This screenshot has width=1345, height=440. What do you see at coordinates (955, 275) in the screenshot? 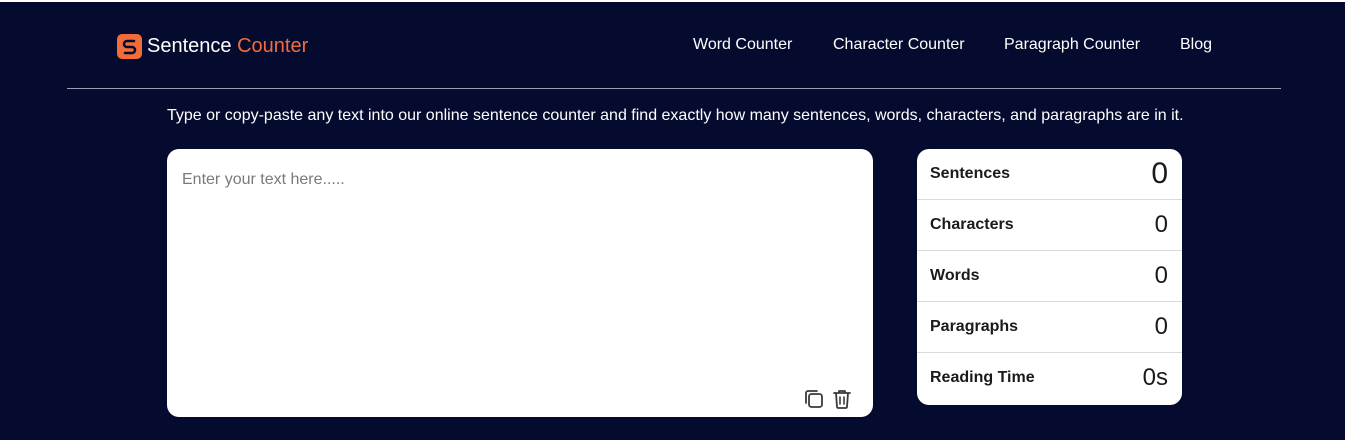
I see `stat-label: Words` at bounding box center [955, 275].